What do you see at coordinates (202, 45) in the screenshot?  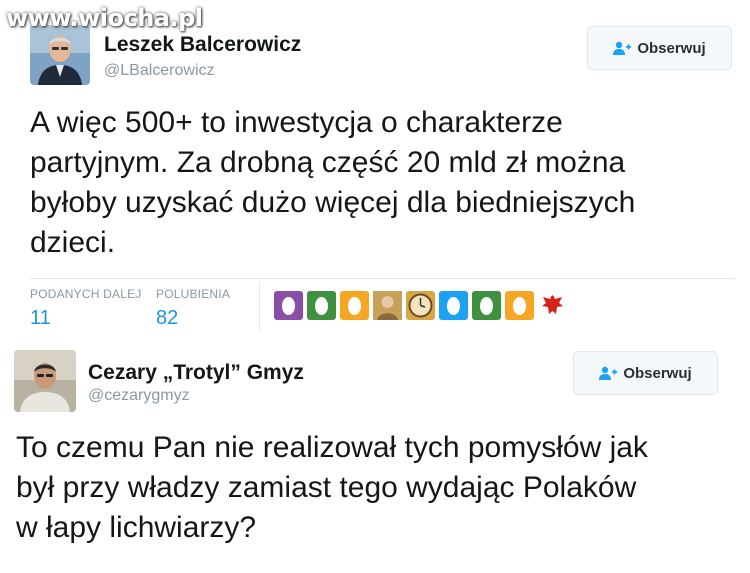 I see `display-name: Leszek Balcerowicz` at bounding box center [202, 45].